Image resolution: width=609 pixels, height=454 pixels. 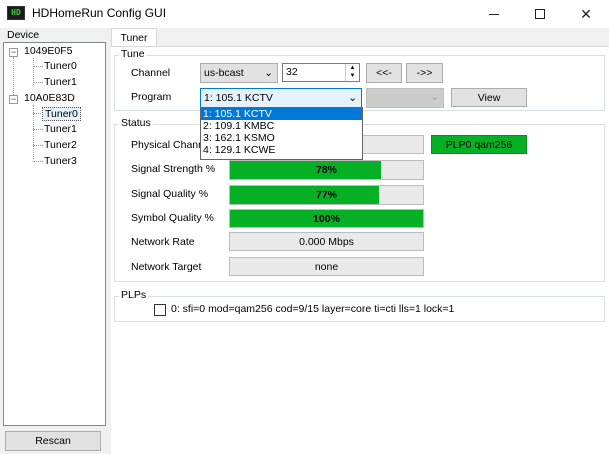 What do you see at coordinates (172, 218) in the screenshot?
I see `symbol-quality-label: Symbol Quality %` at bounding box center [172, 218].